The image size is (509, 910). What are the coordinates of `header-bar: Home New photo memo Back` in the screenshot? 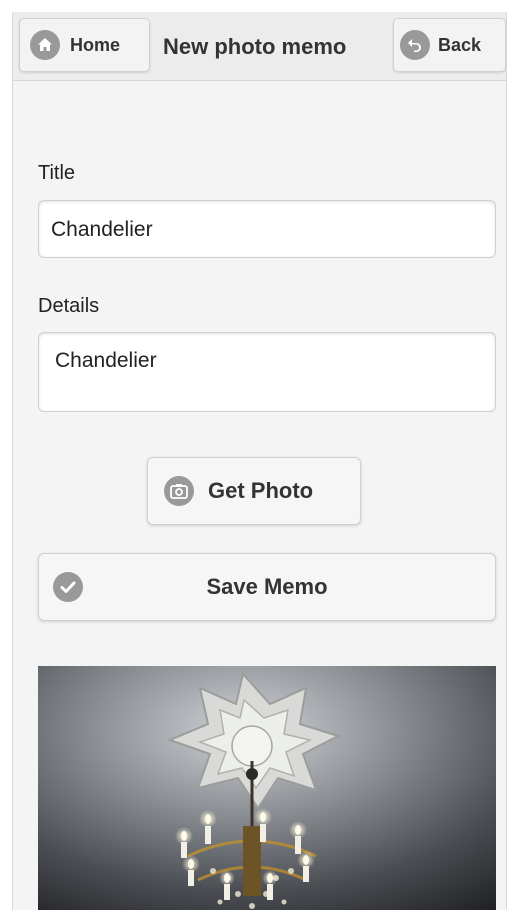 It's located at (259, 46).